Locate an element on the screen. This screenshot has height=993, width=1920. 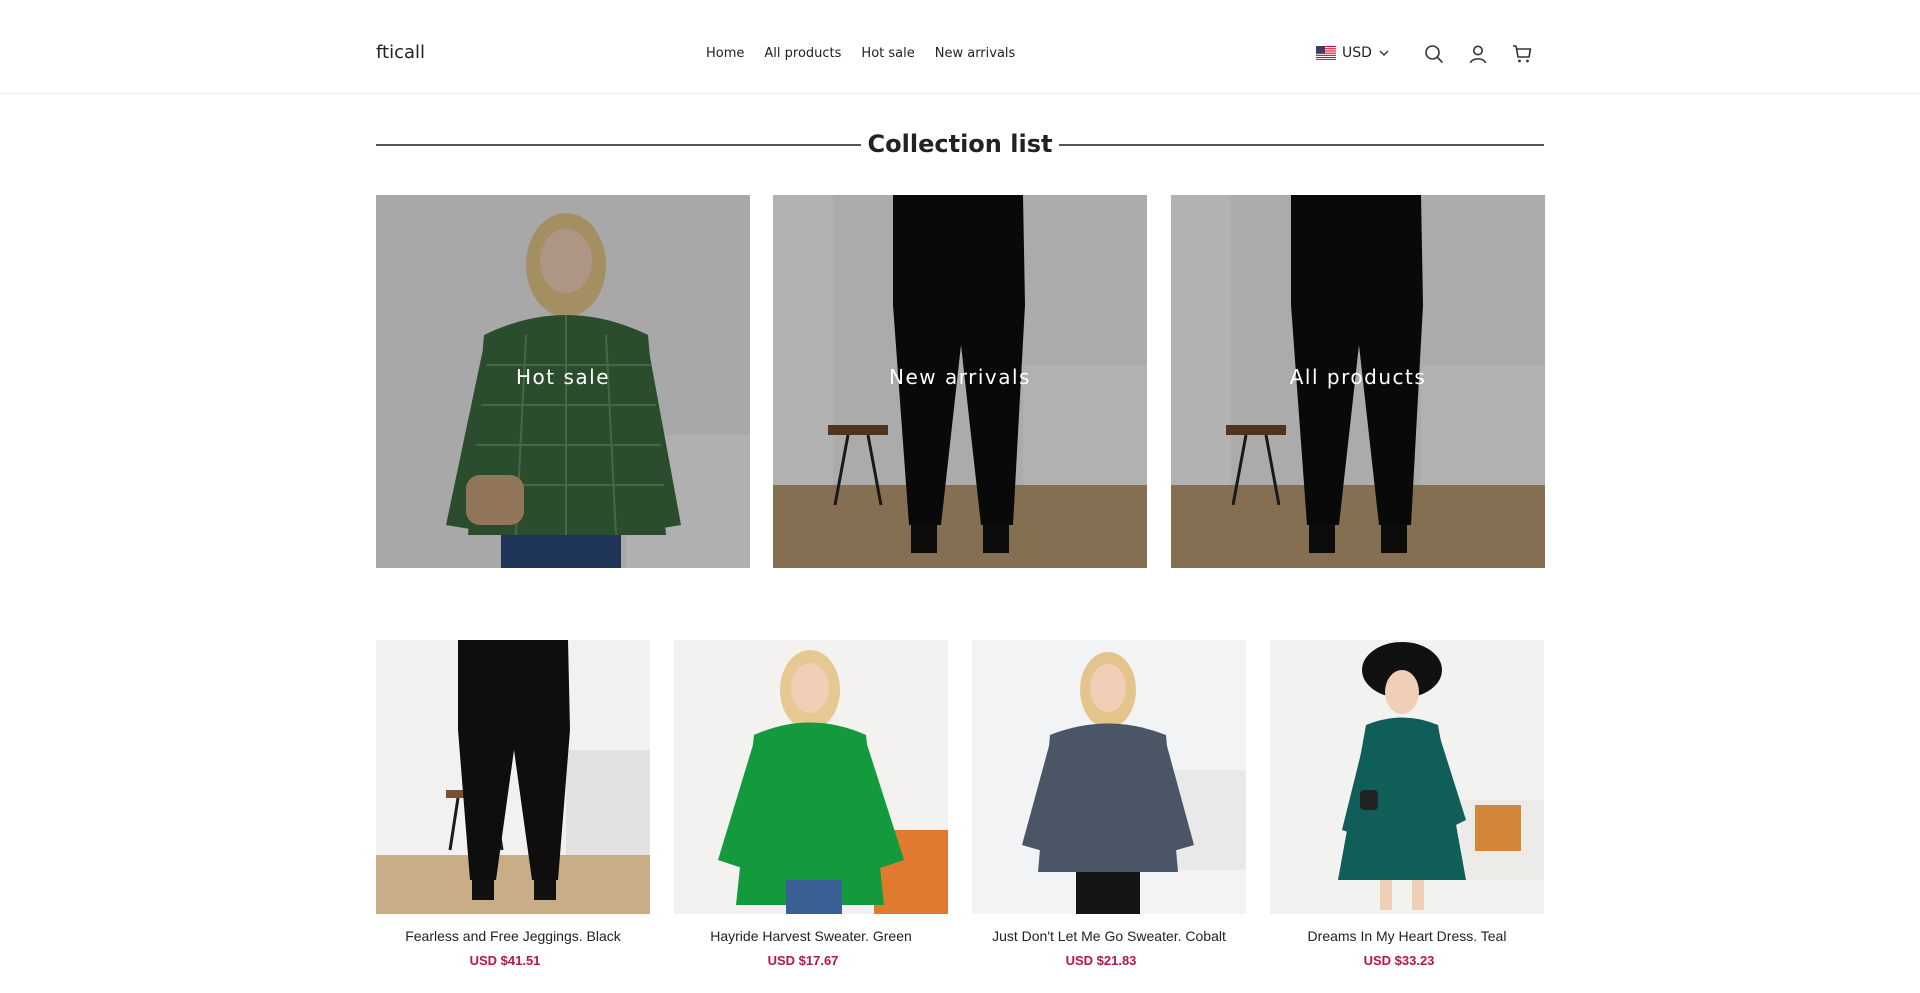
collection-card-new-arrivals: New arrivals is located at coordinates (960, 381).